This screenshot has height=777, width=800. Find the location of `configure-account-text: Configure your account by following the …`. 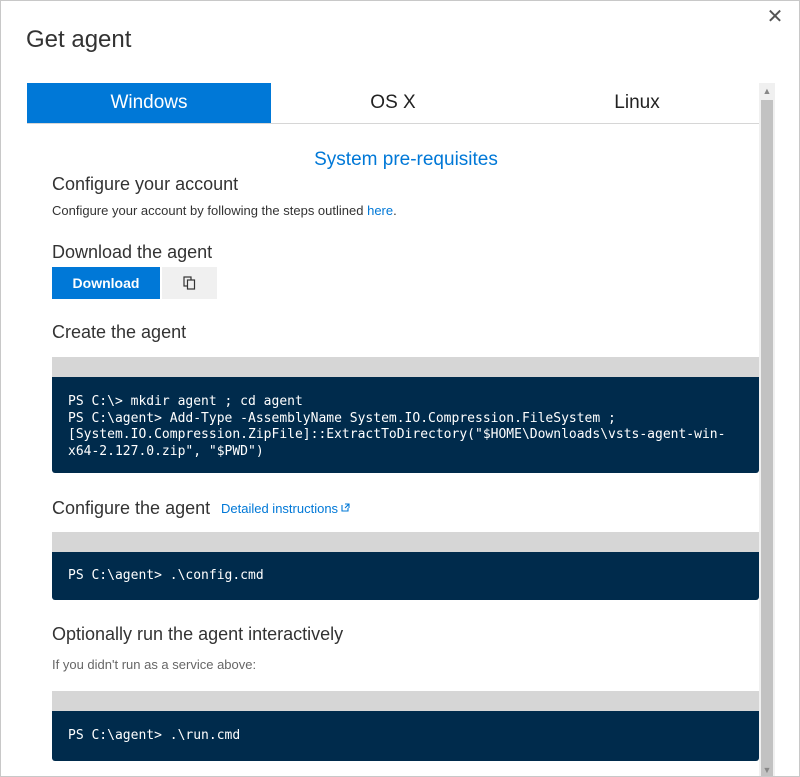

configure-account-text: Configure your account by following the … is located at coordinates (224, 210).